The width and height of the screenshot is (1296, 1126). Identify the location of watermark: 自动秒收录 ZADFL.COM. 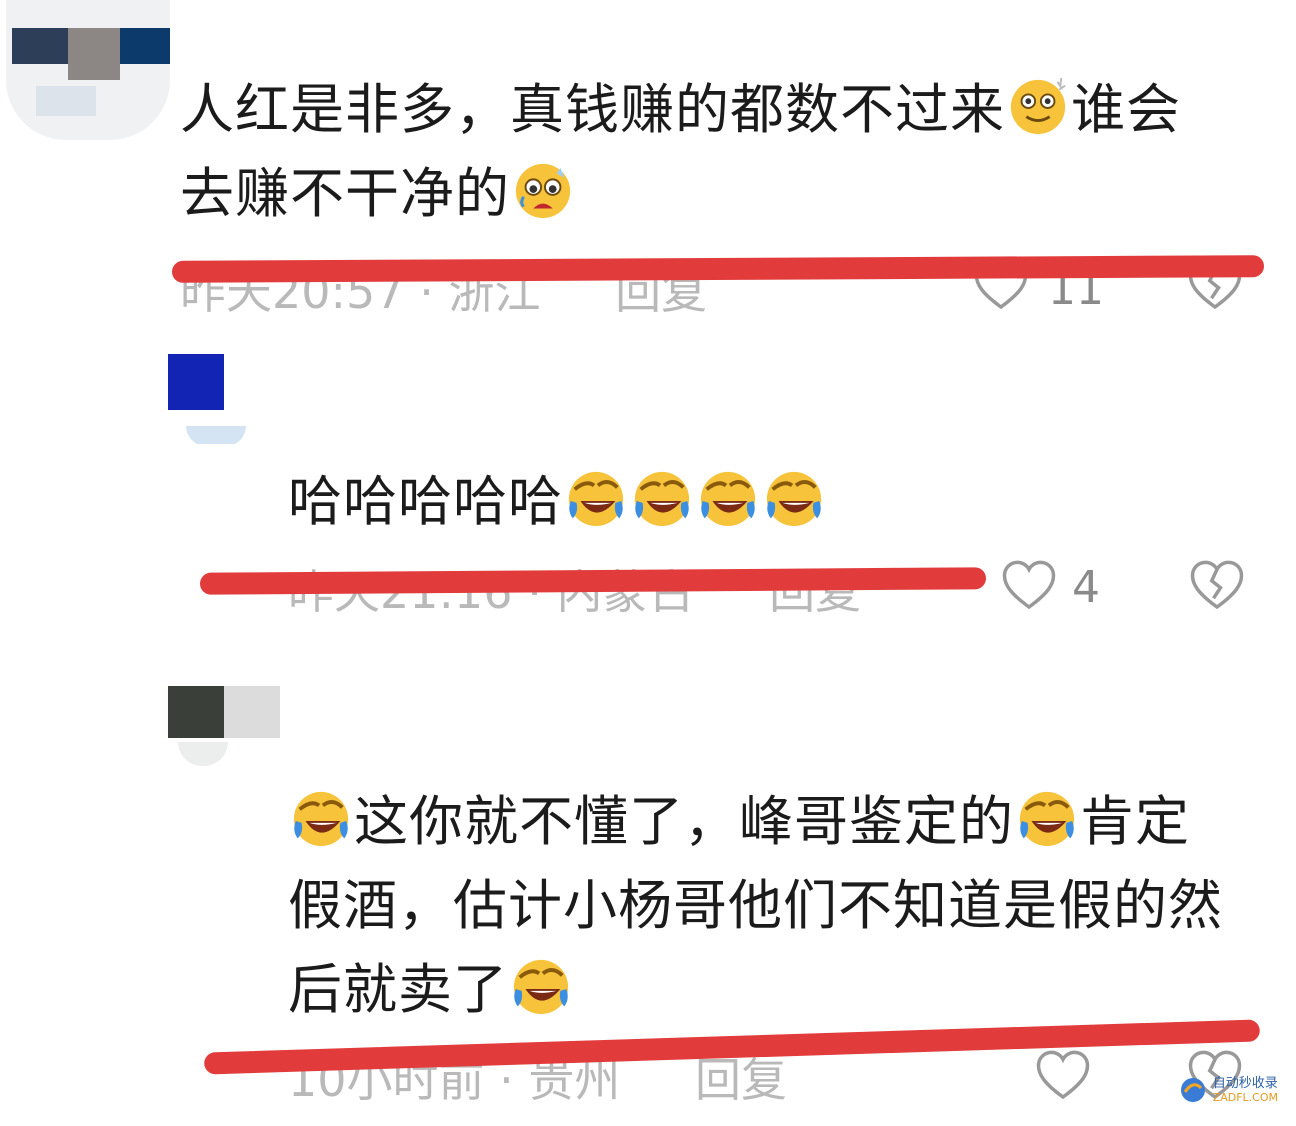
(1228, 1090).